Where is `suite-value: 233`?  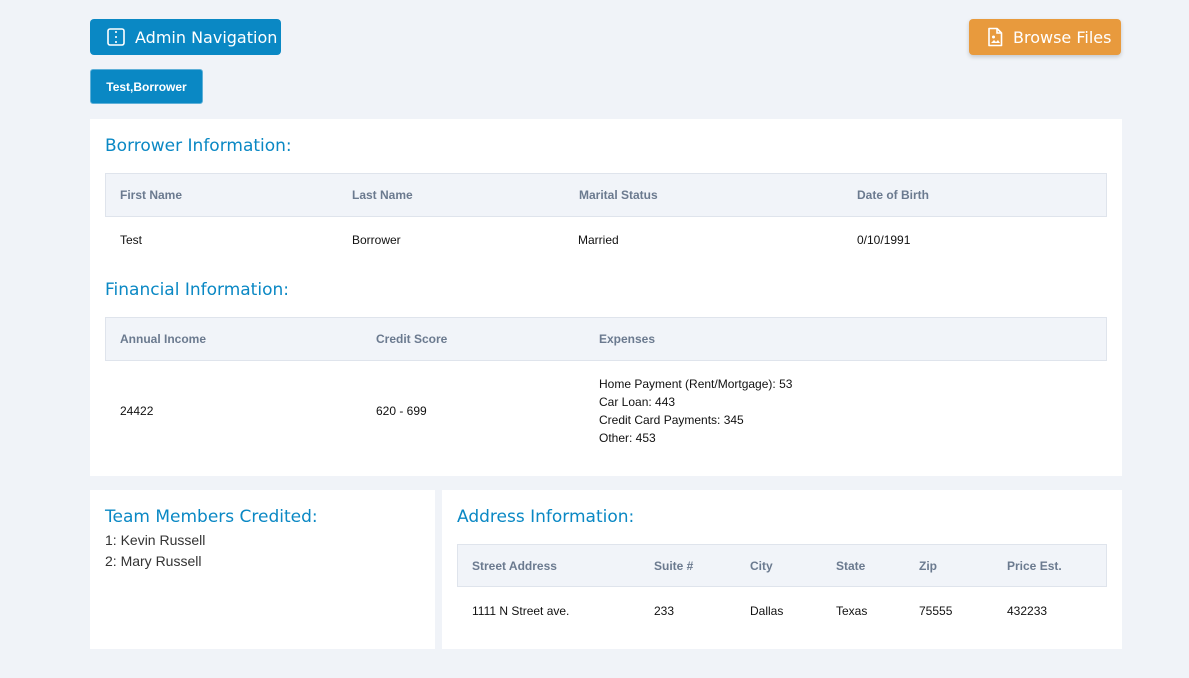 suite-value: 233 is located at coordinates (664, 611).